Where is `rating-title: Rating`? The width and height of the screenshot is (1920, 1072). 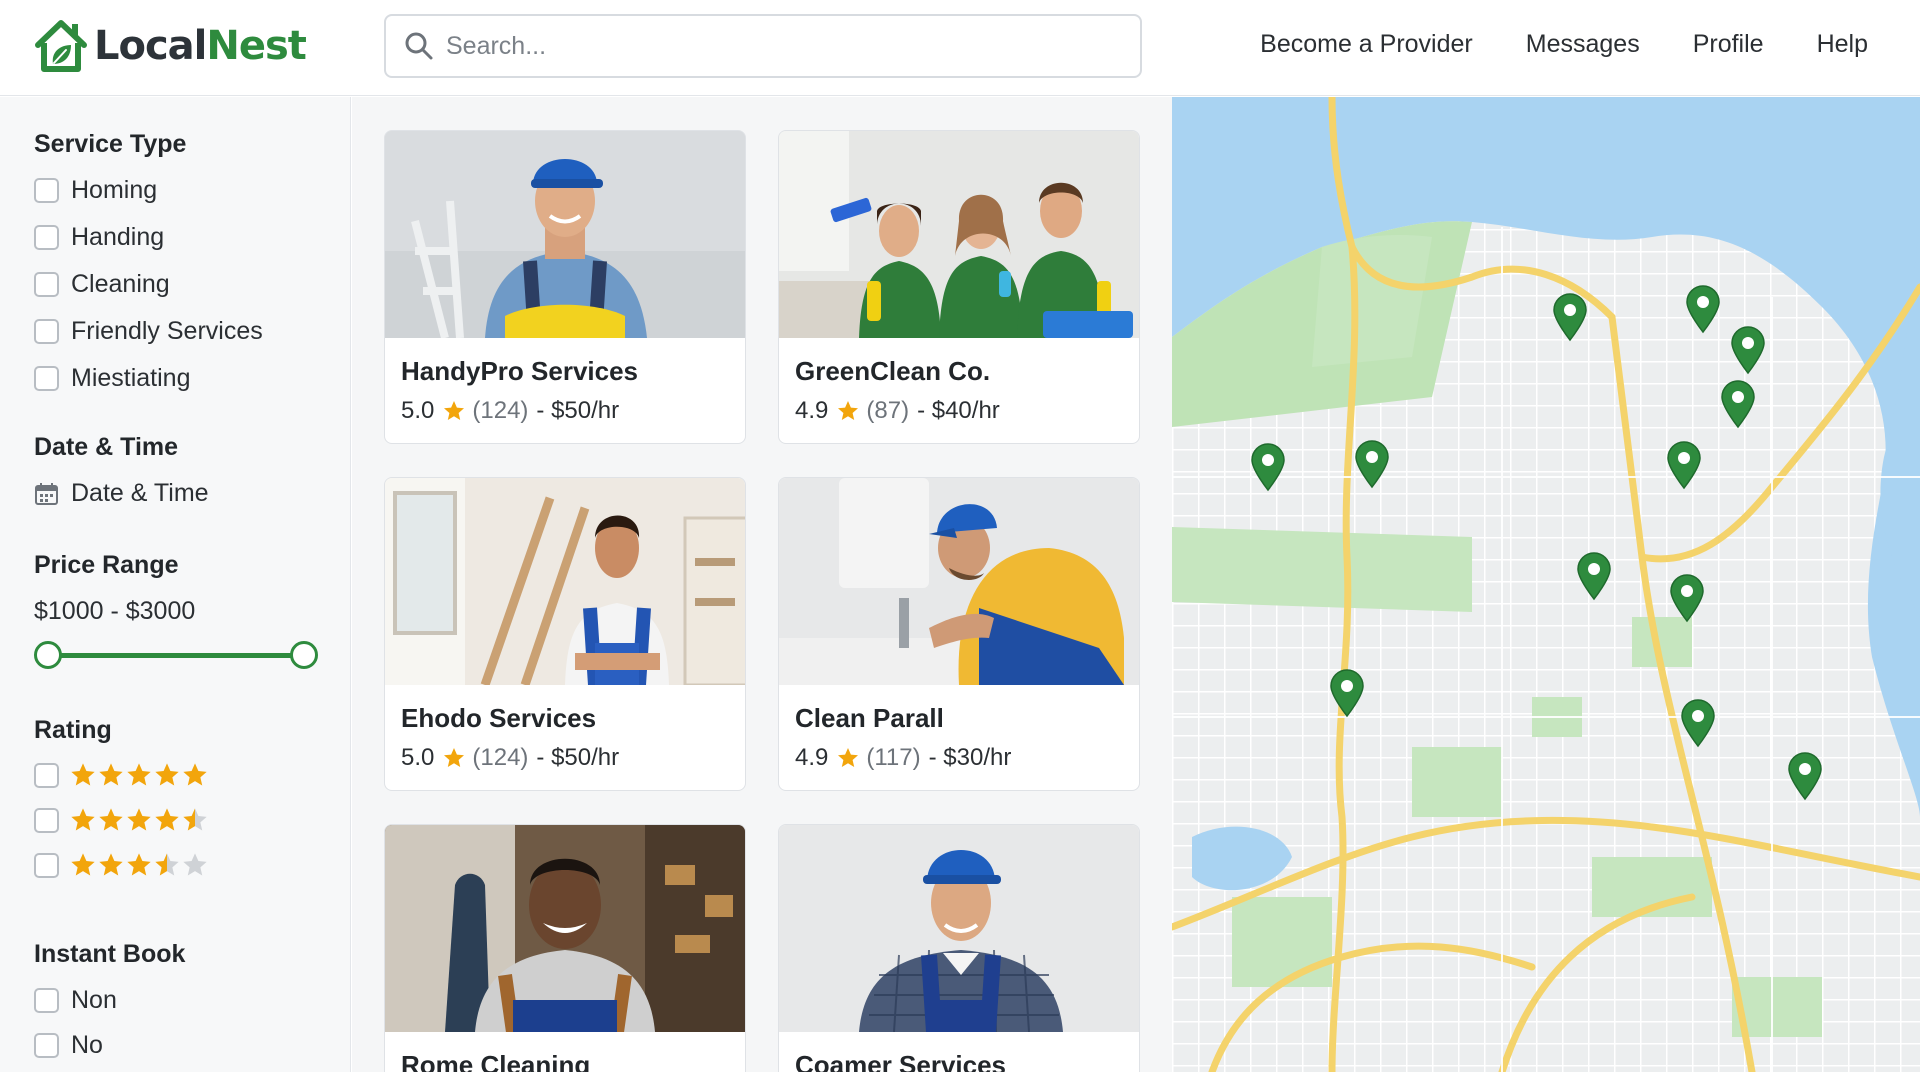
rating-title: Rating is located at coordinates (73, 730).